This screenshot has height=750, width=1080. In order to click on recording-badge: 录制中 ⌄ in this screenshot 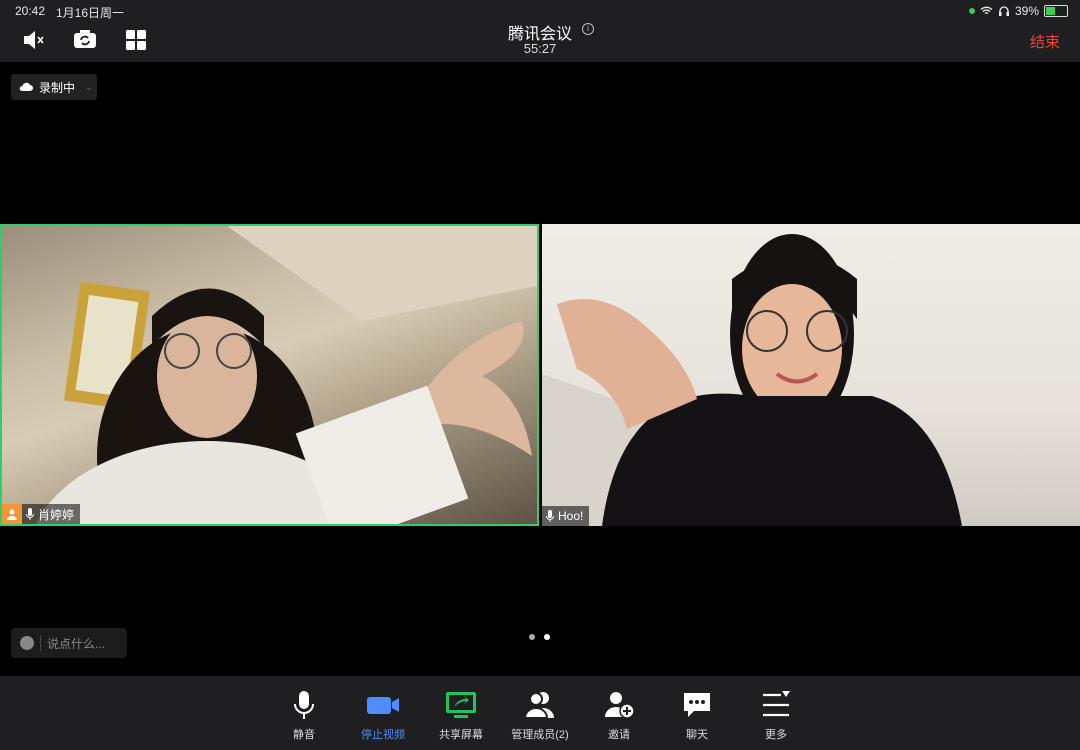, I will do `click(54, 87)`.